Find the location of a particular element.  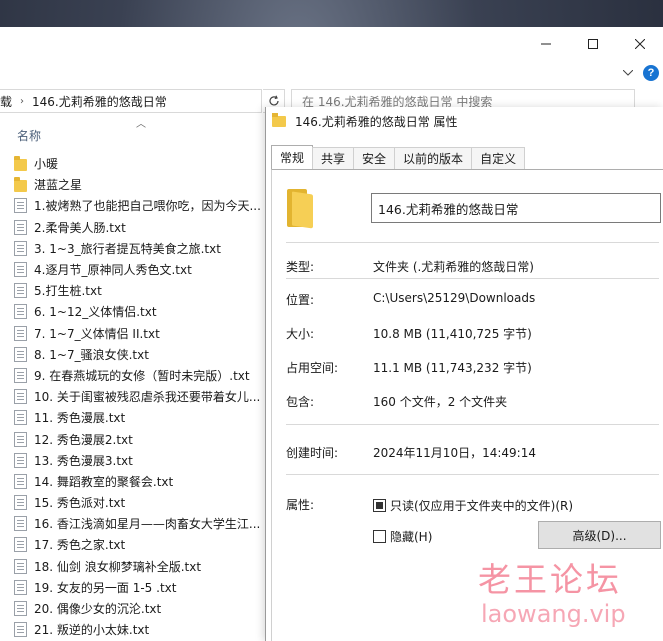

tab-previous-versions: 以前的版本 is located at coordinates (433, 158).